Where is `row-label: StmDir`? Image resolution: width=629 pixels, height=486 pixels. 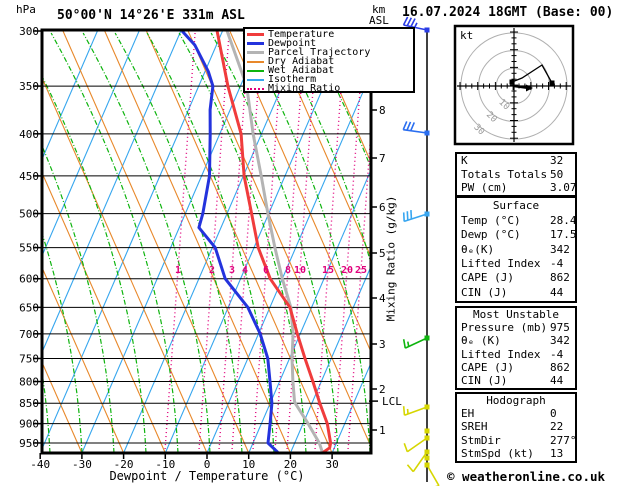 row-label: StmDir is located at coordinates (481, 440).